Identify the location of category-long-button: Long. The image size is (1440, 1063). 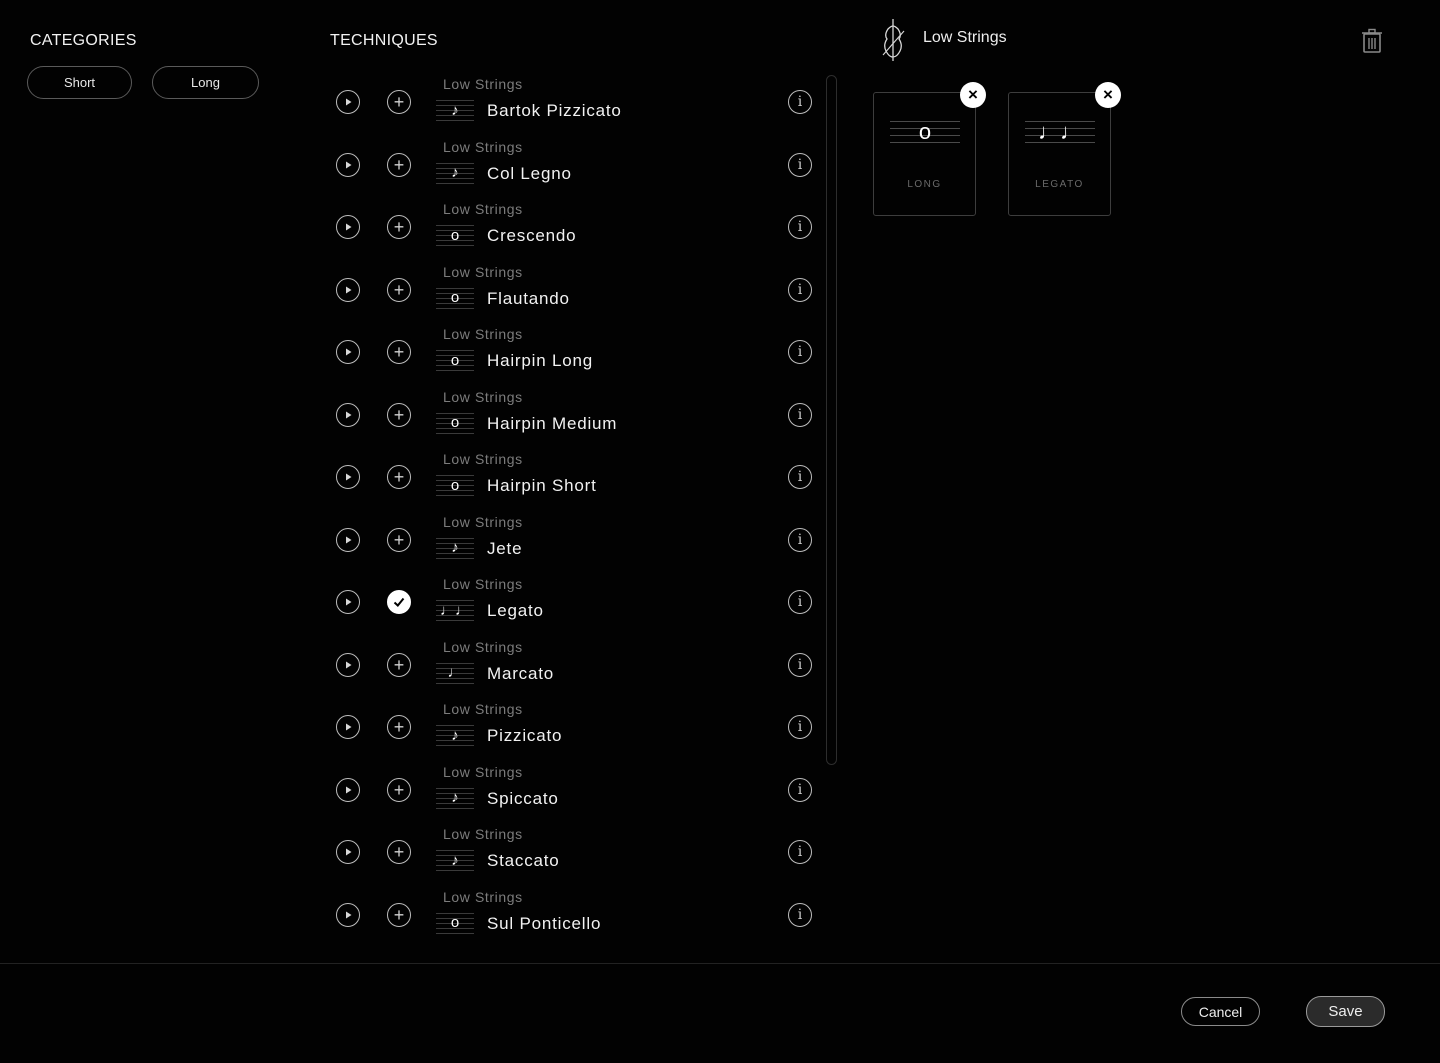
(205, 82).